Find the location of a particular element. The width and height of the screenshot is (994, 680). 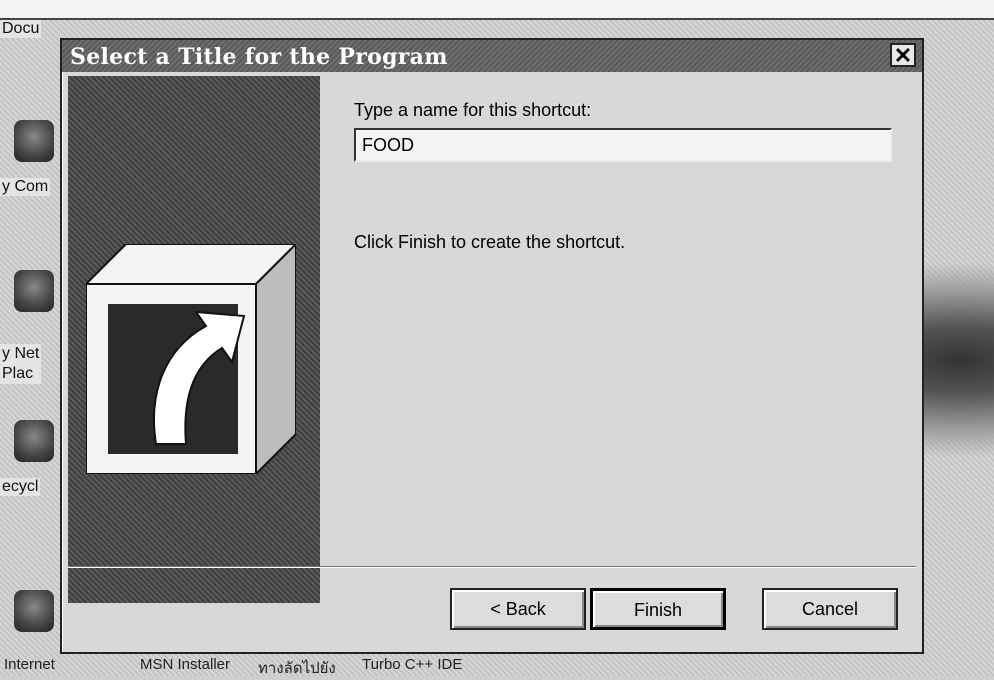

bottom-label-internet: Internet is located at coordinates (29, 664).